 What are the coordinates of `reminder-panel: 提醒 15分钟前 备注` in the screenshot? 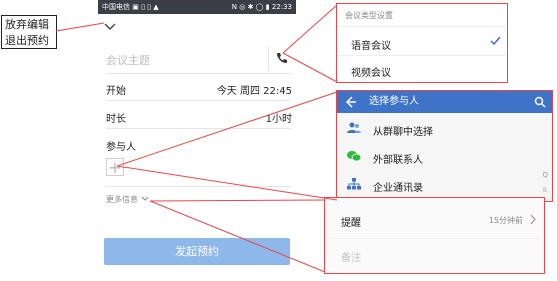 It's located at (434, 235).